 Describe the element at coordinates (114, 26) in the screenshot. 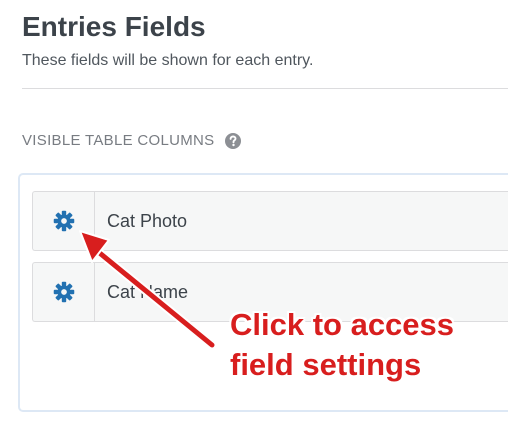

I see `page-title: Entries Fields` at that location.